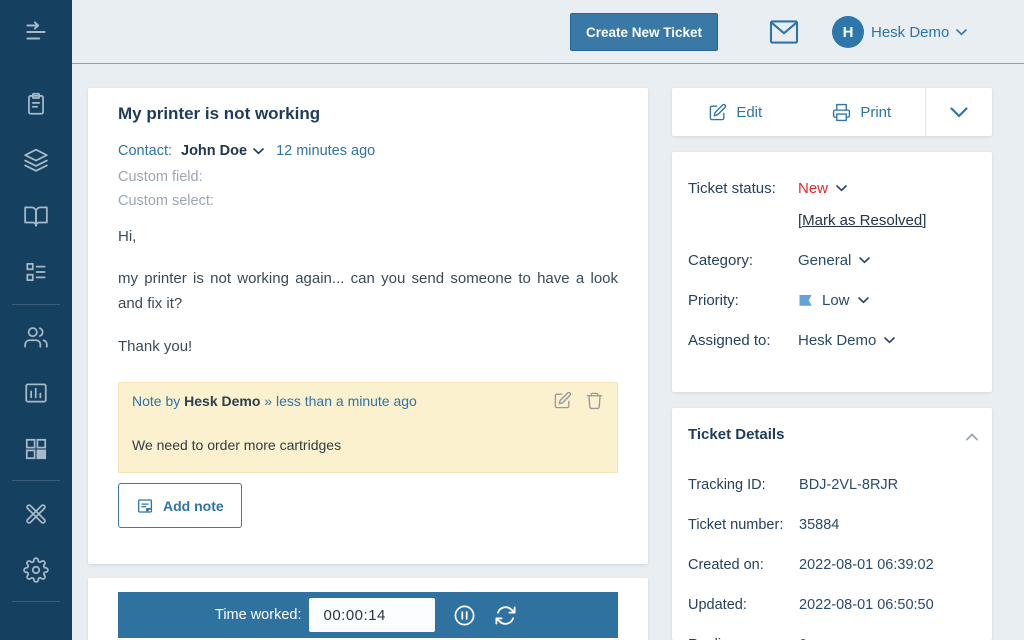 The image size is (1024, 640). I want to click on detail-value: BDJ-2VL-8RJR, so click(849, 485).